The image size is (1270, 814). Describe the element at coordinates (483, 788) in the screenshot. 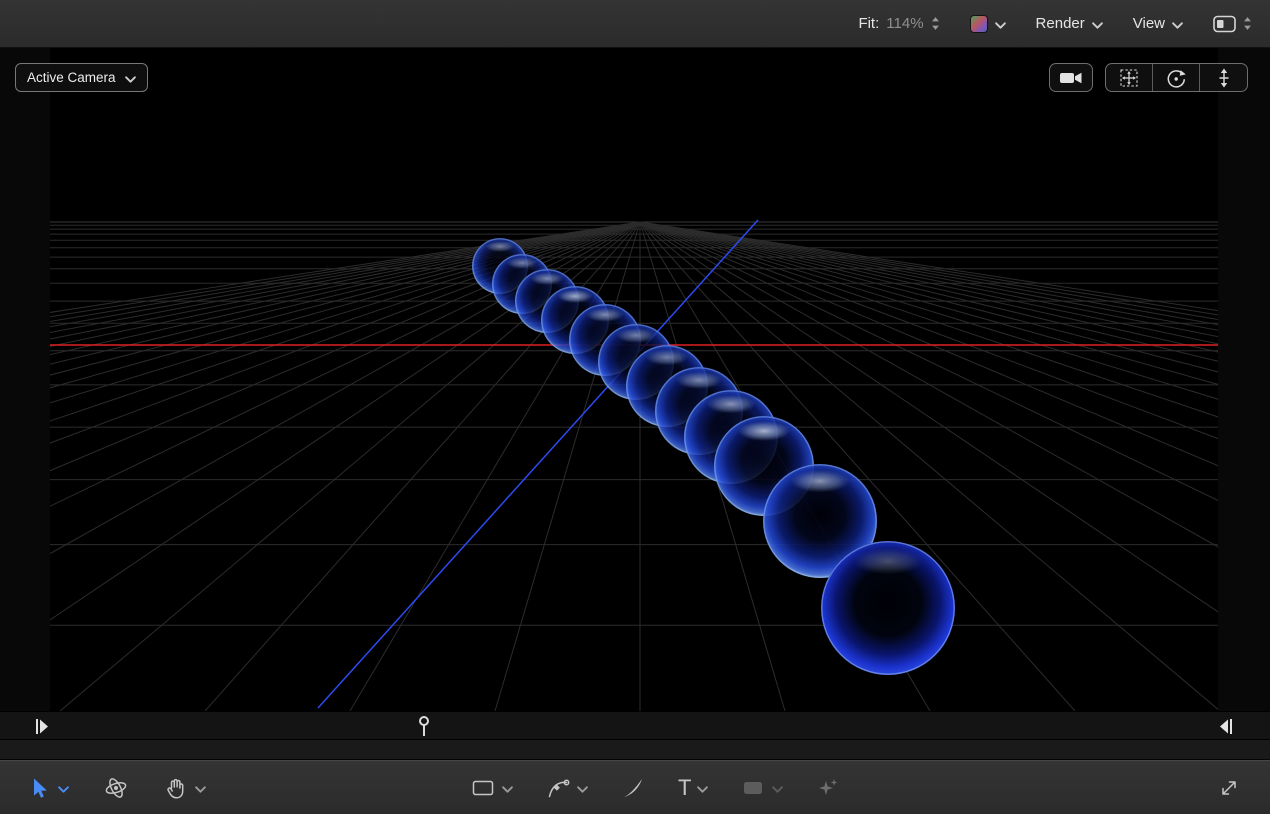

I see `rectangle-shape-icon` at that location.